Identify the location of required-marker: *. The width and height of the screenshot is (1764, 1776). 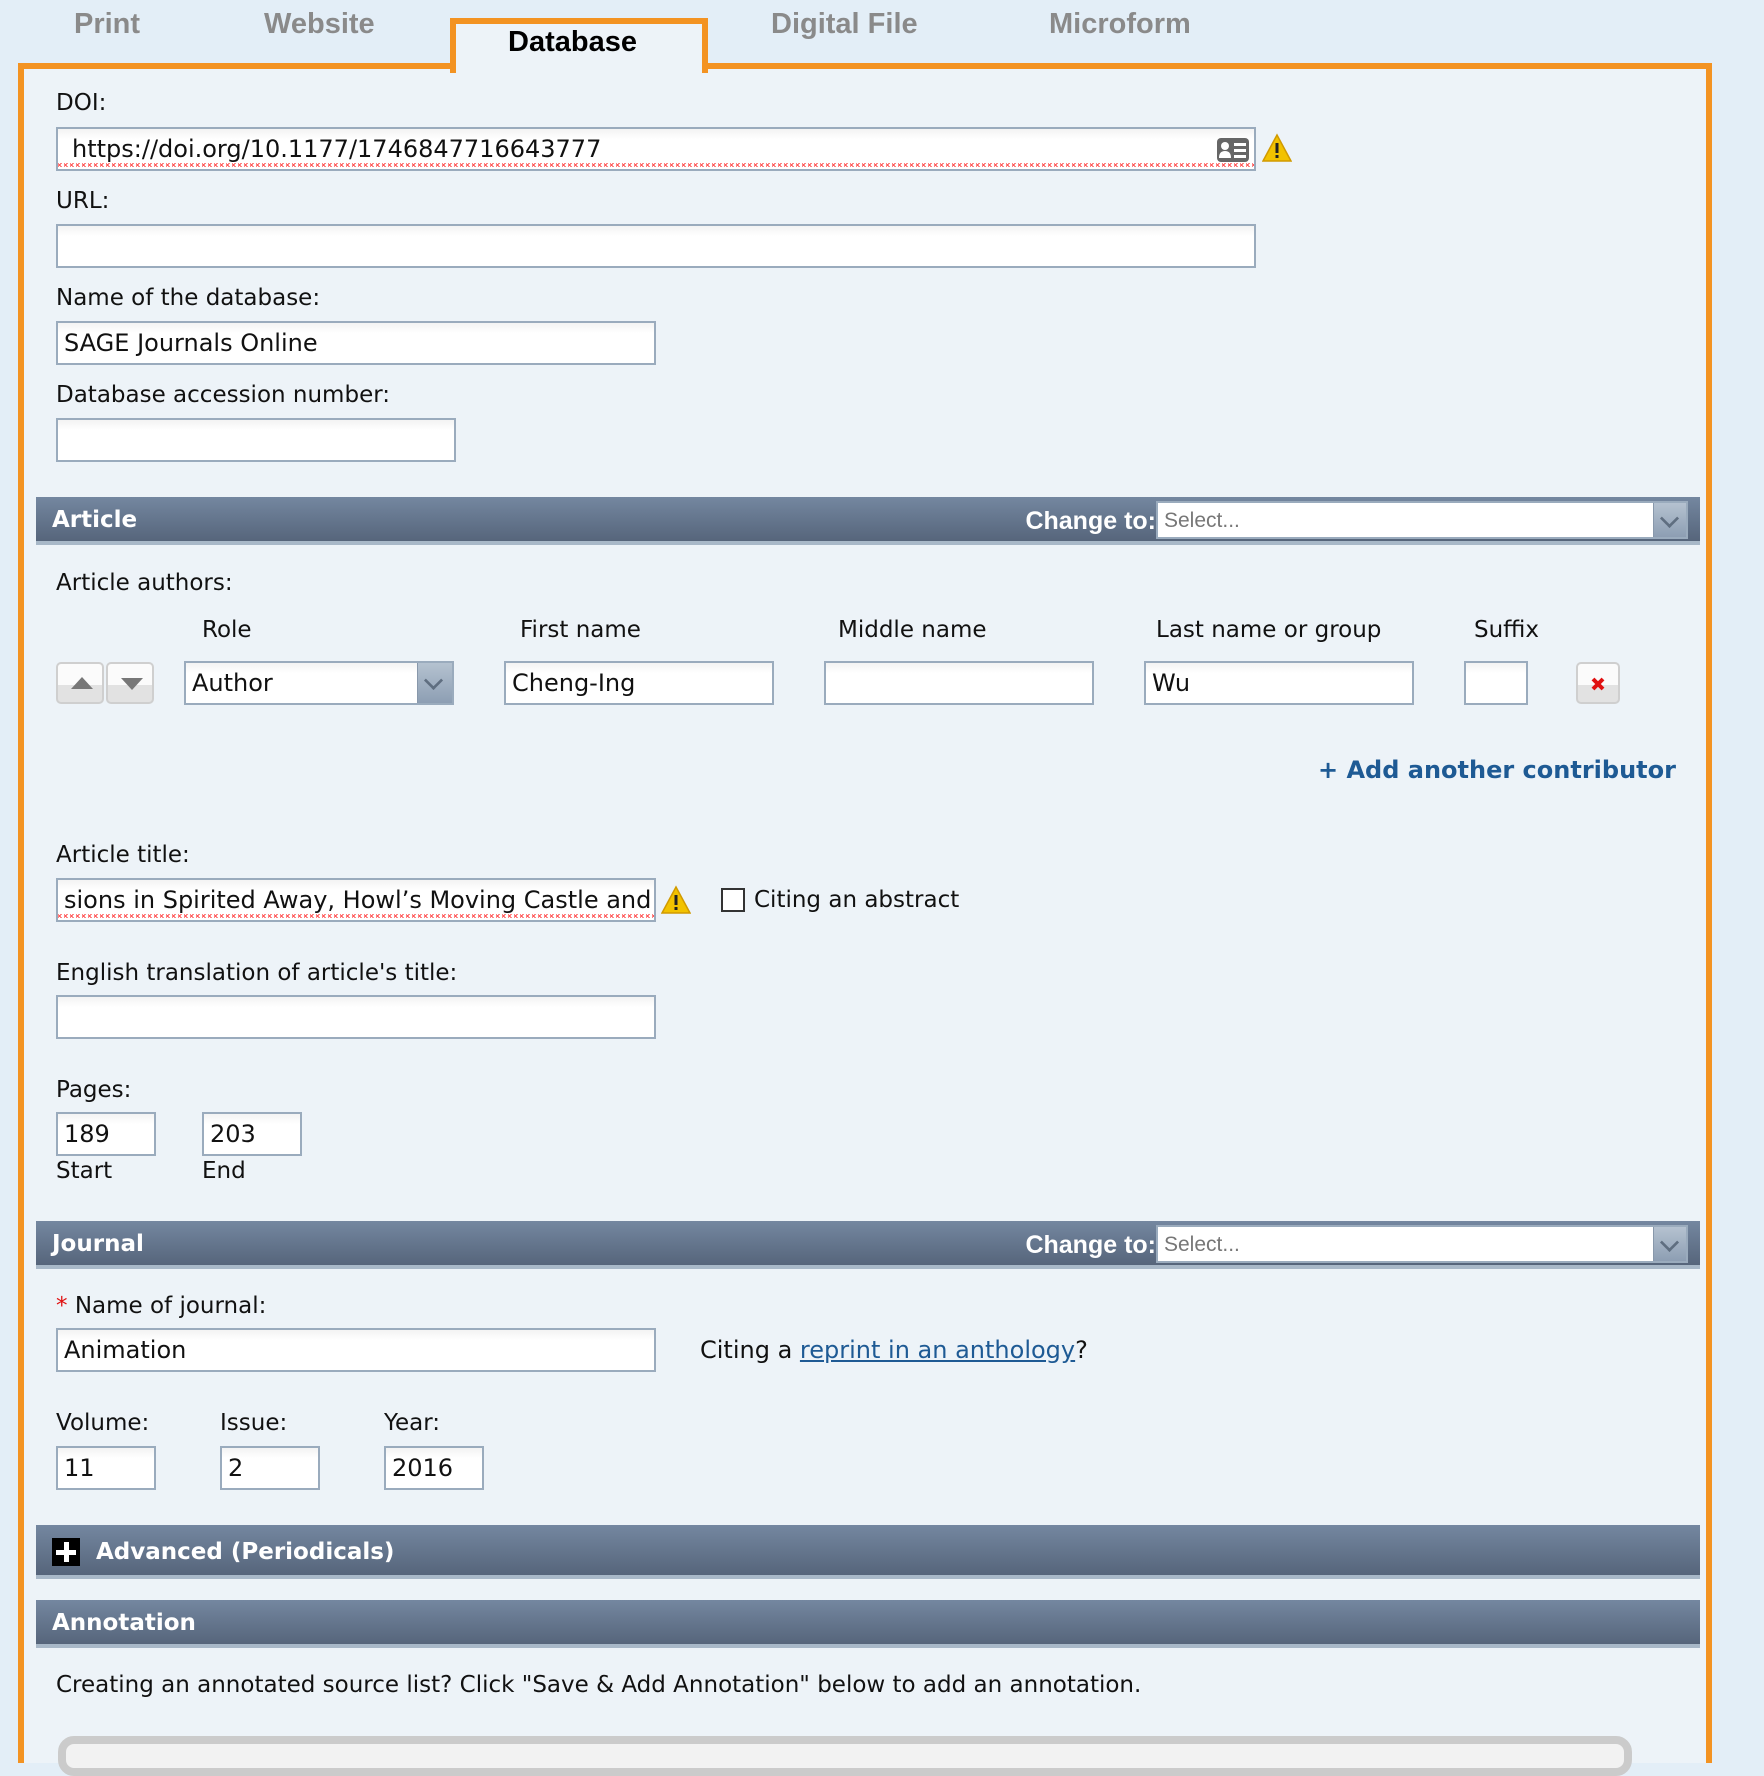
(62, 1306).